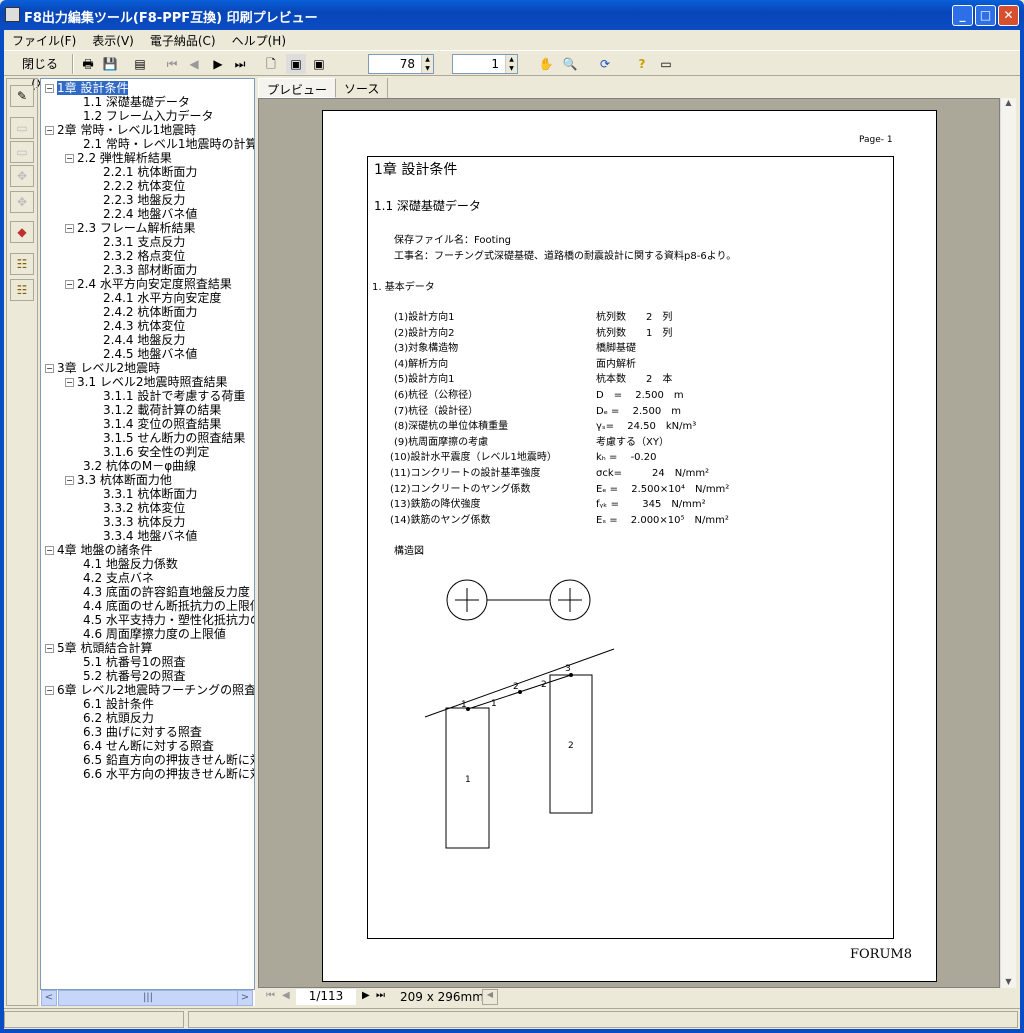 Image resolution: width=1024 pixels, height=1033 pixels. I want to click on tree-item: 4.1 地盤反力係数, so click(130, 564).